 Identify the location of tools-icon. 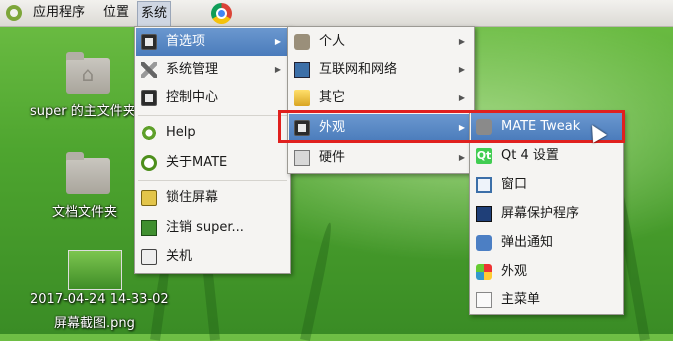
(149, 70).